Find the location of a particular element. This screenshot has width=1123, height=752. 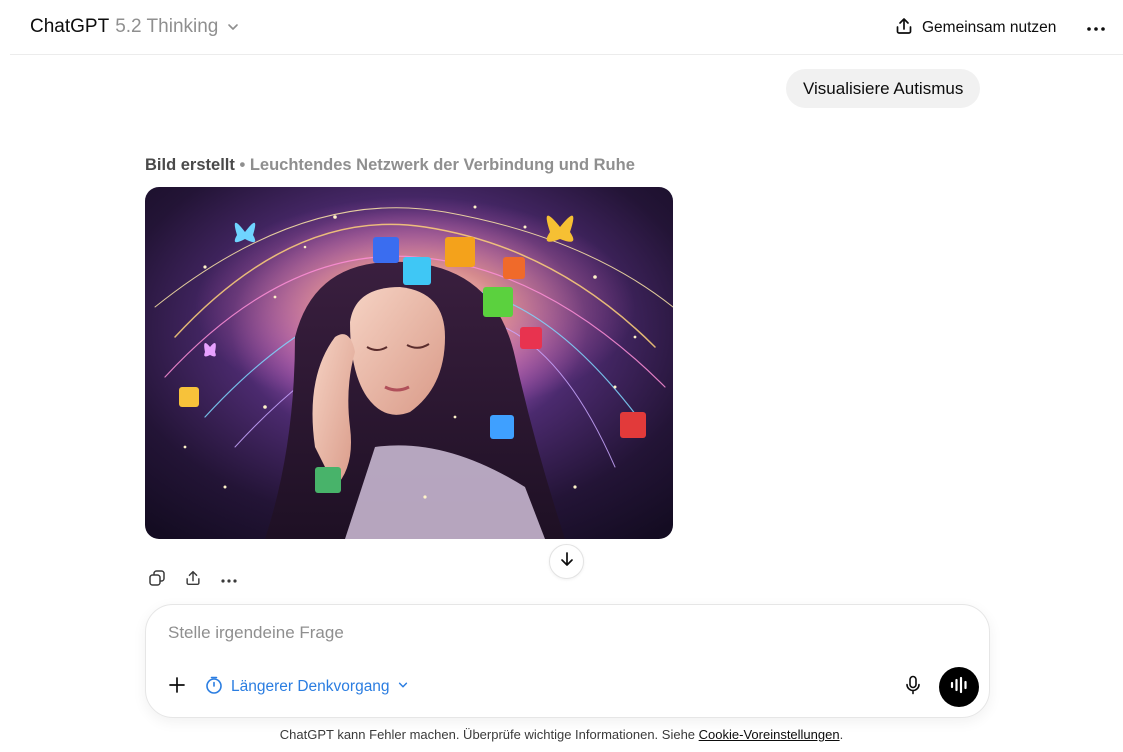

share-label: Gemeinsam nutzen is located at coordinates (989, 27).